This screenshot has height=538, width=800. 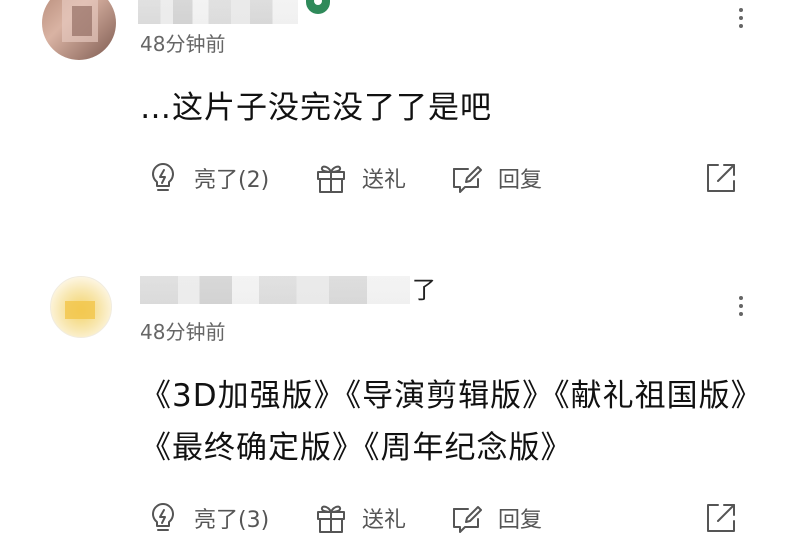 I want to click on like-count-label: 亮了(2), so click(x=232, y=180).